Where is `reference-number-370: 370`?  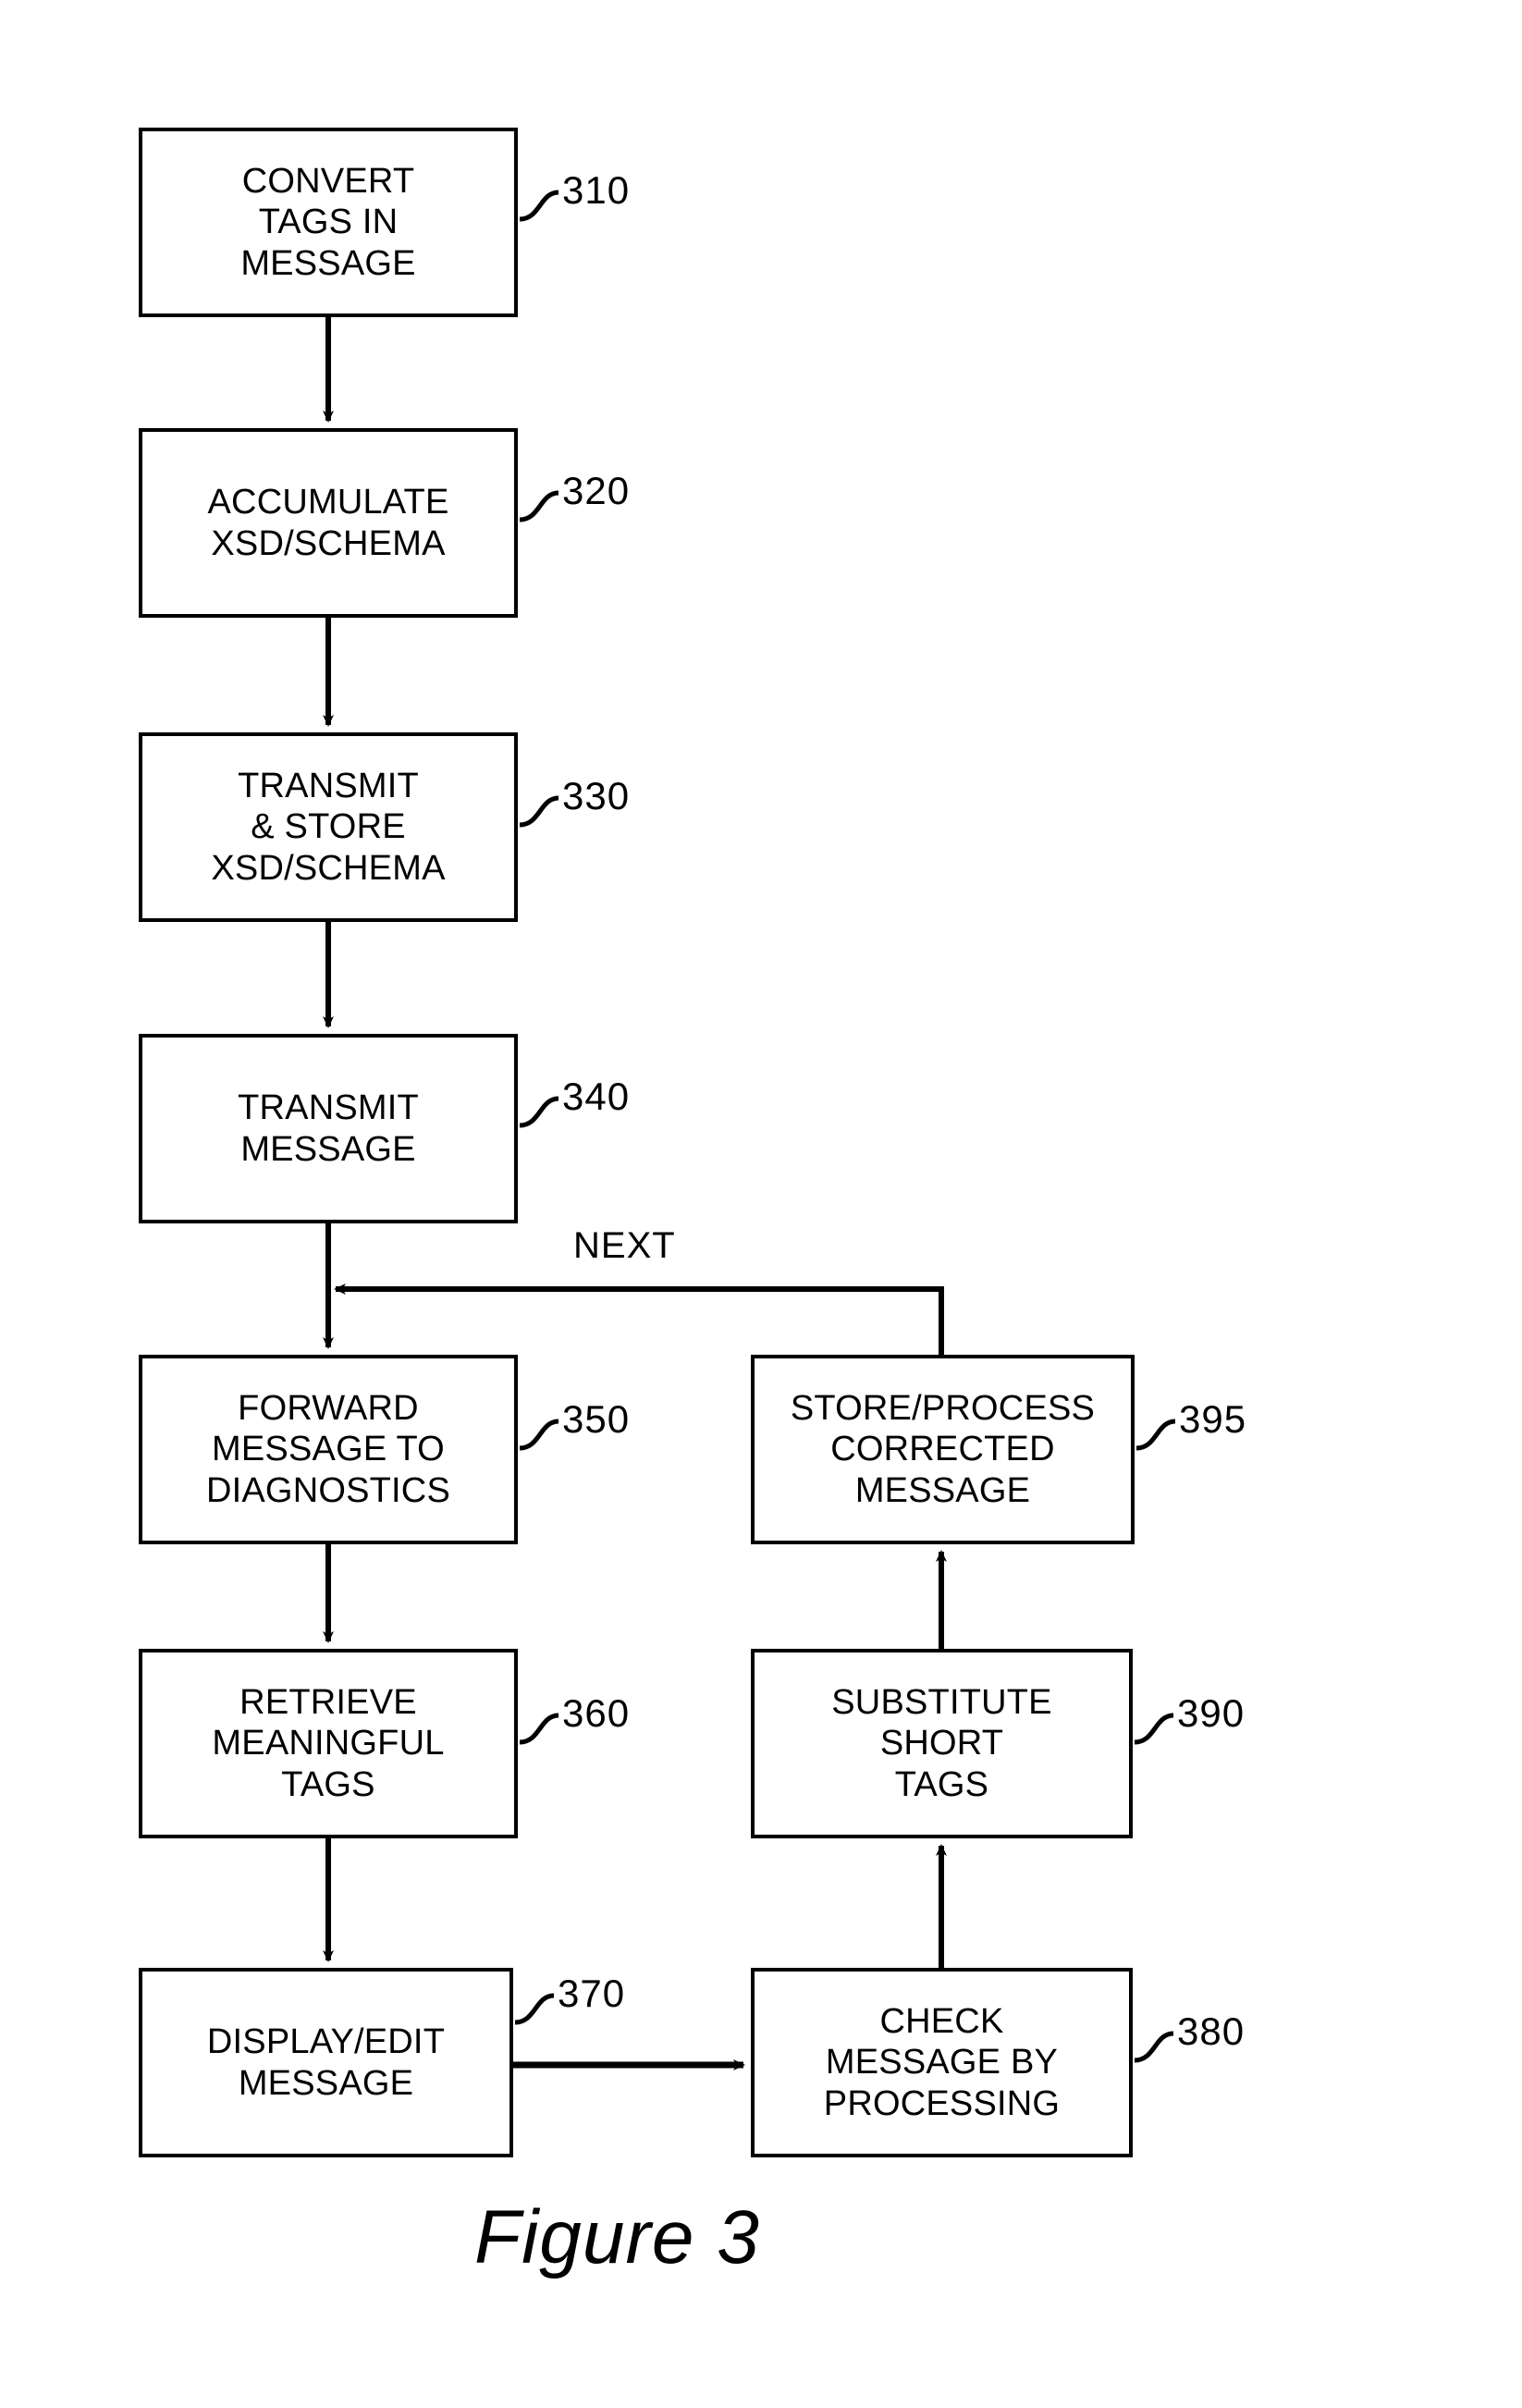
reference-number-370: 370 is located at coordinates (592, 1993).